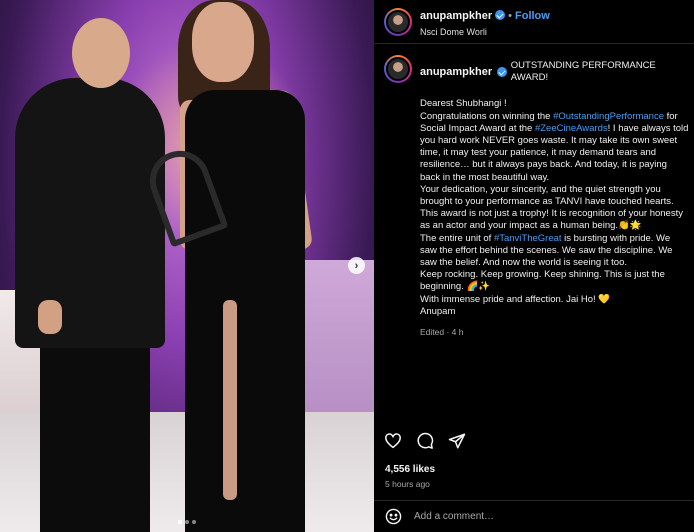  Describe the element at coordinates (456, 16) in the screenshot. I see `author-username: anupampkher` at that location.